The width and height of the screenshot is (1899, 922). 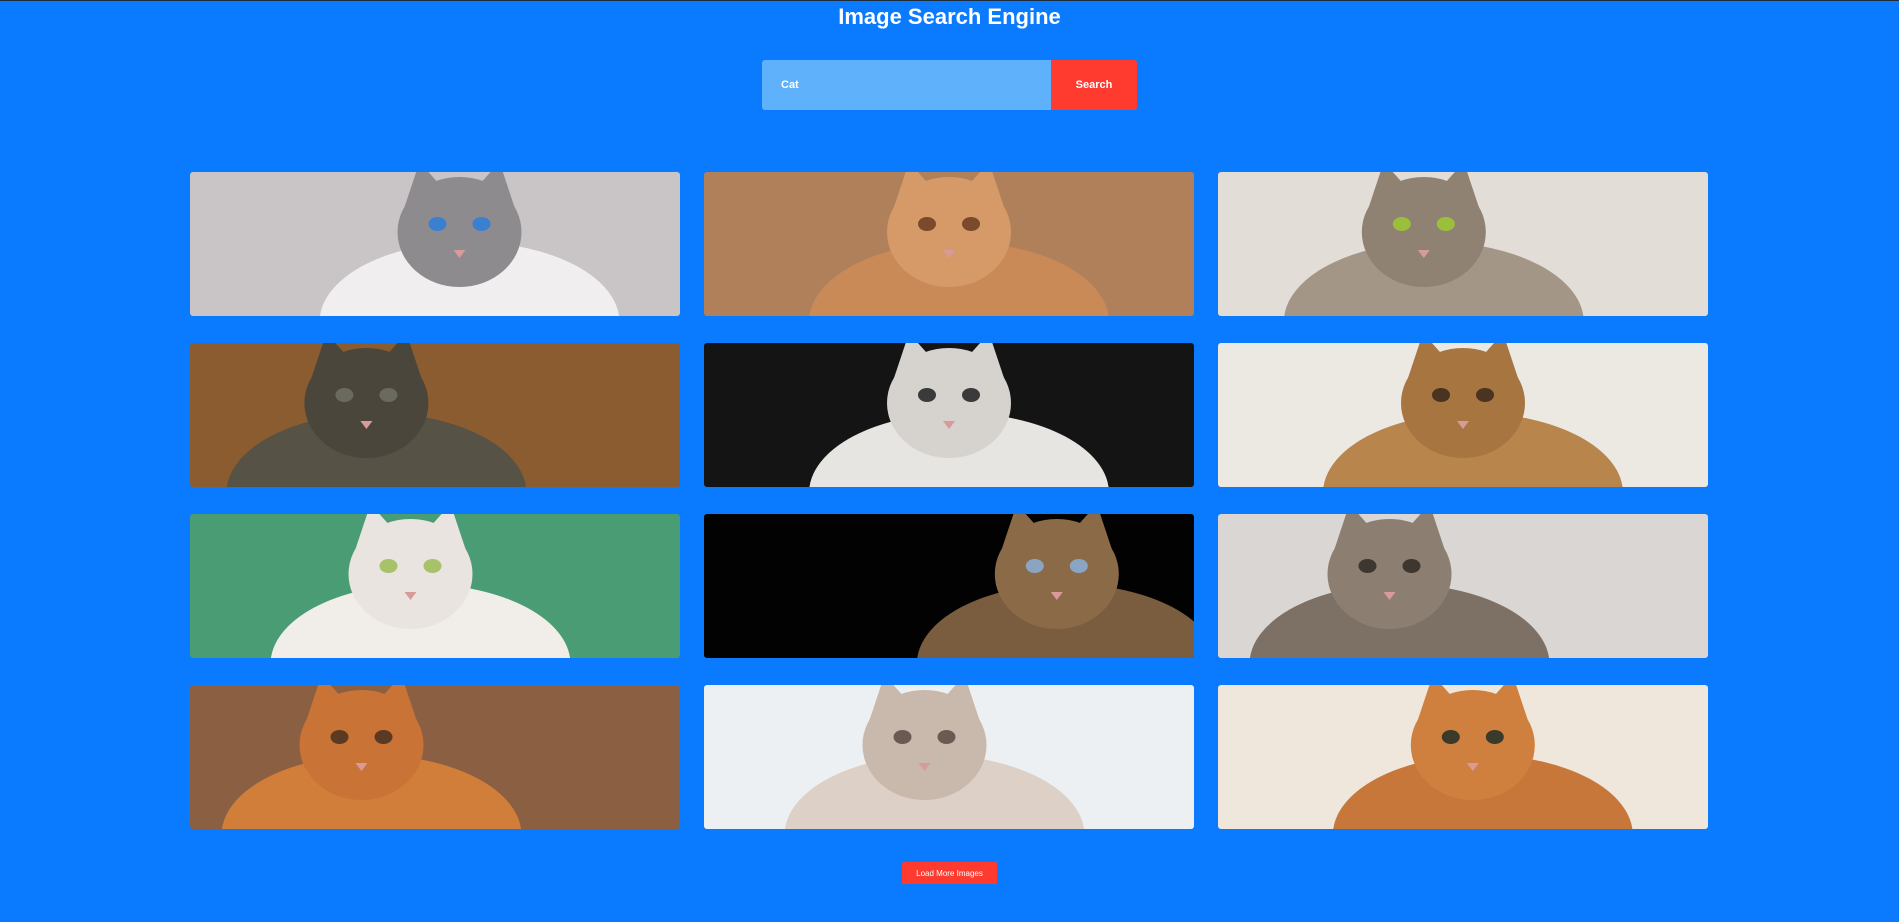 What do you see at coordinates (949, 0) in the screenshot?
I see `top-border` at bounding box center [949, 0].